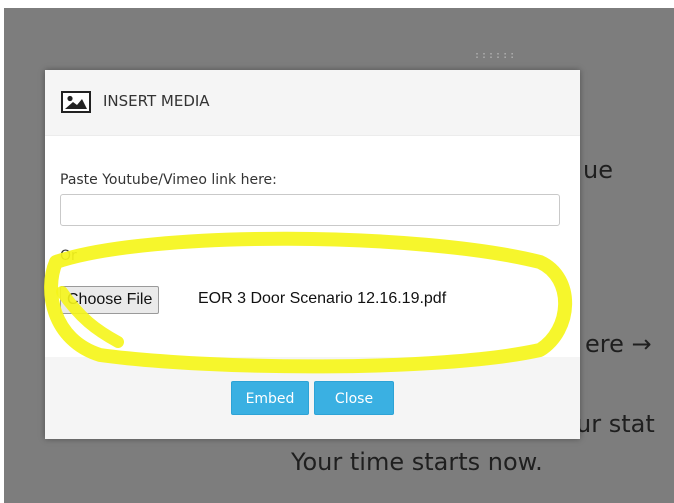 The image size is (674, 503). Describe the element at coordinates (354, 398) in the screenshot. I see `close-button: Close` at that location.